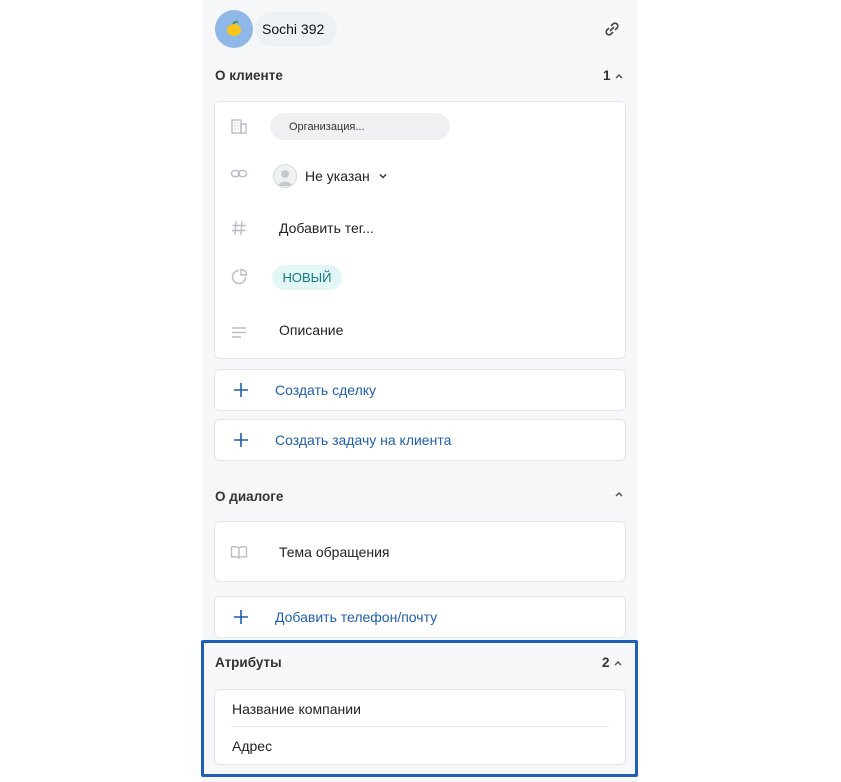 The height and width of the screenshot is (782, 841). What do you see at coordinates (239, 277) in the screenshot?
I see `pie-chart-icon` at bounding box center [239, 277].